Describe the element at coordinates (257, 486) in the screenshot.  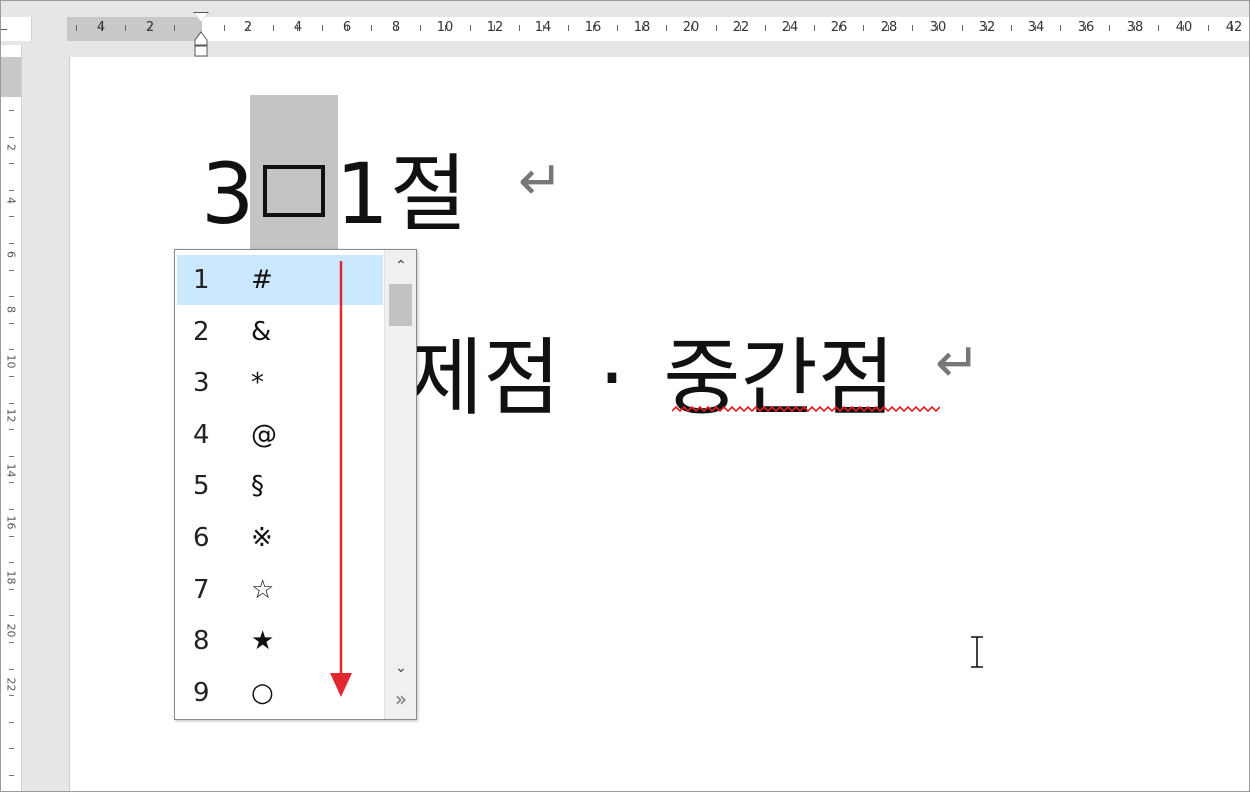
I see `symbol-item-glyph: §` at that location.